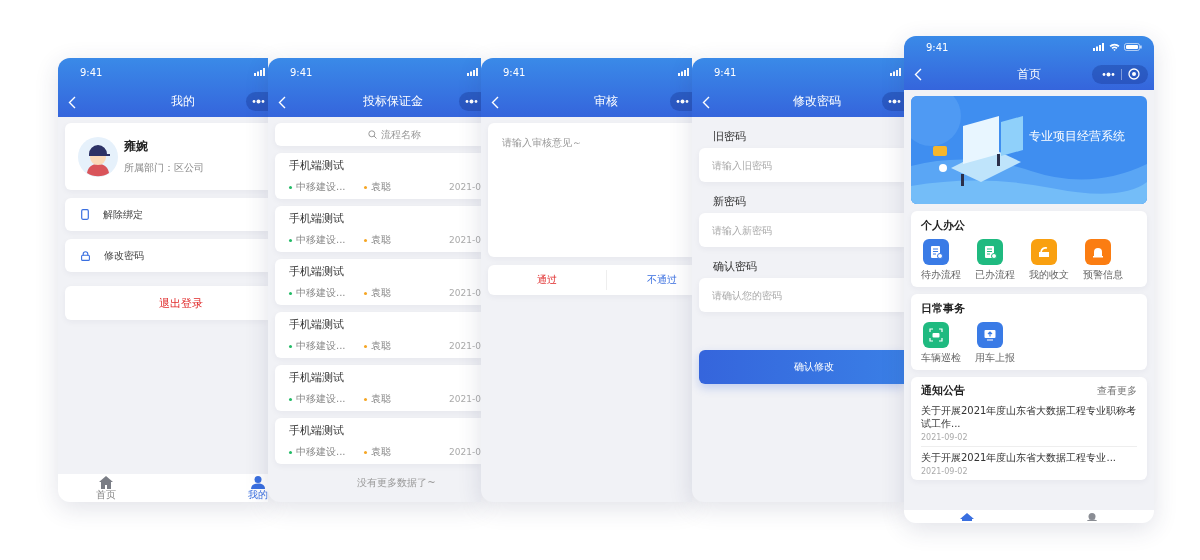  I want to click on shortcut: 待办流程, so click(948, 260).